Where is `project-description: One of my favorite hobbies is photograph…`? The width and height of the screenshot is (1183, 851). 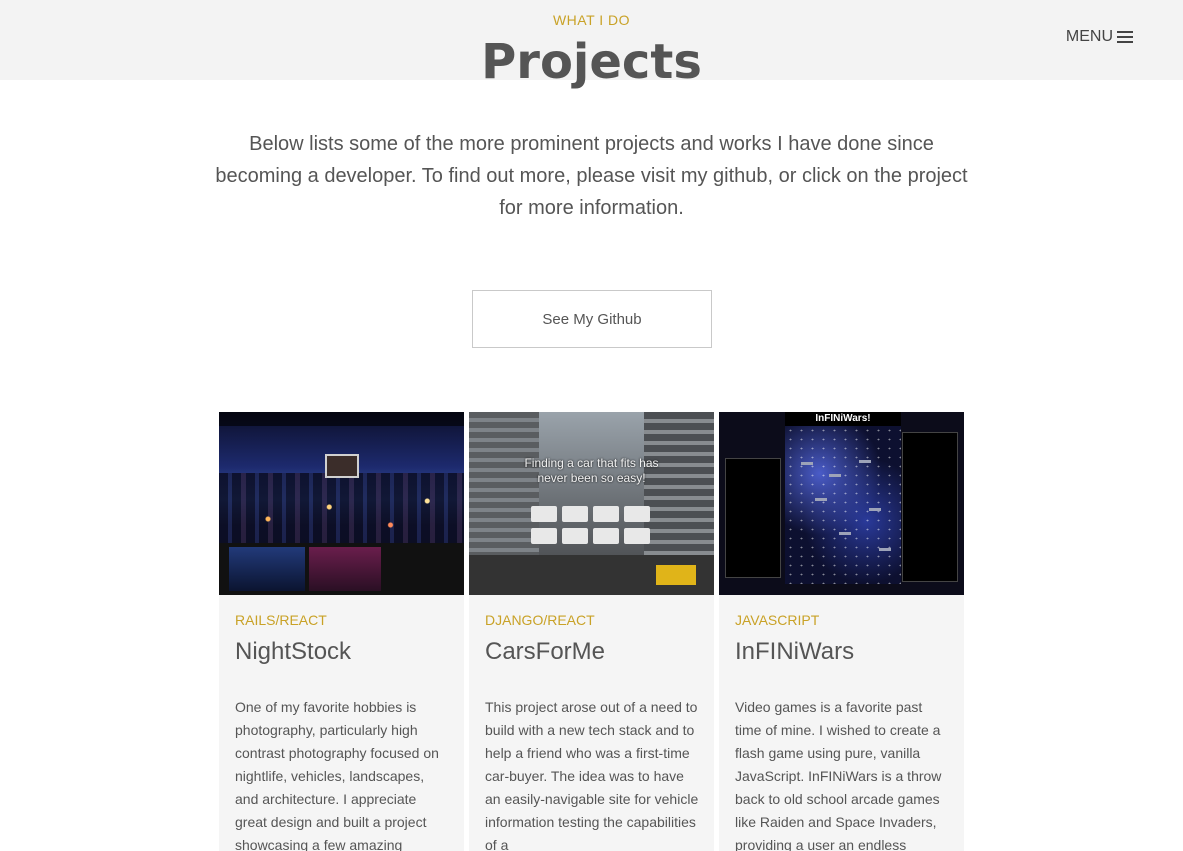
project-description: One of my favorite hobbies is photograph… is located at coordinates (337, 775).